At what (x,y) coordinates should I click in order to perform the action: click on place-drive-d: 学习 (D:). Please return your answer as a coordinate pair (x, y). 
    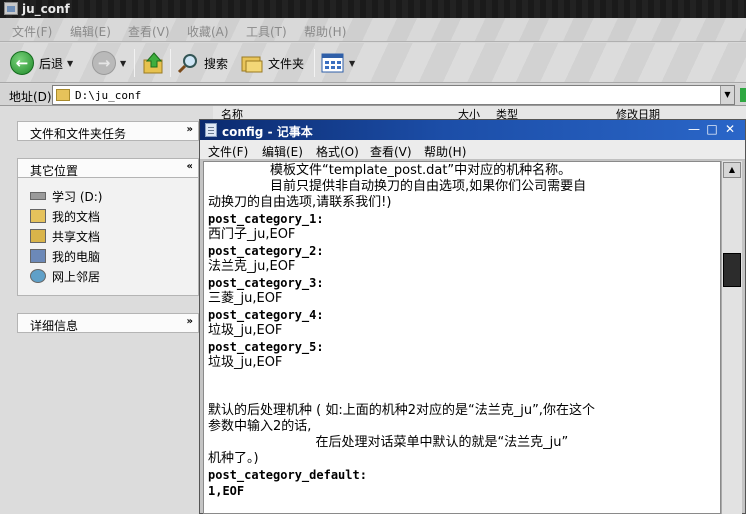
    Looking at the image, I should click on (66, 196).